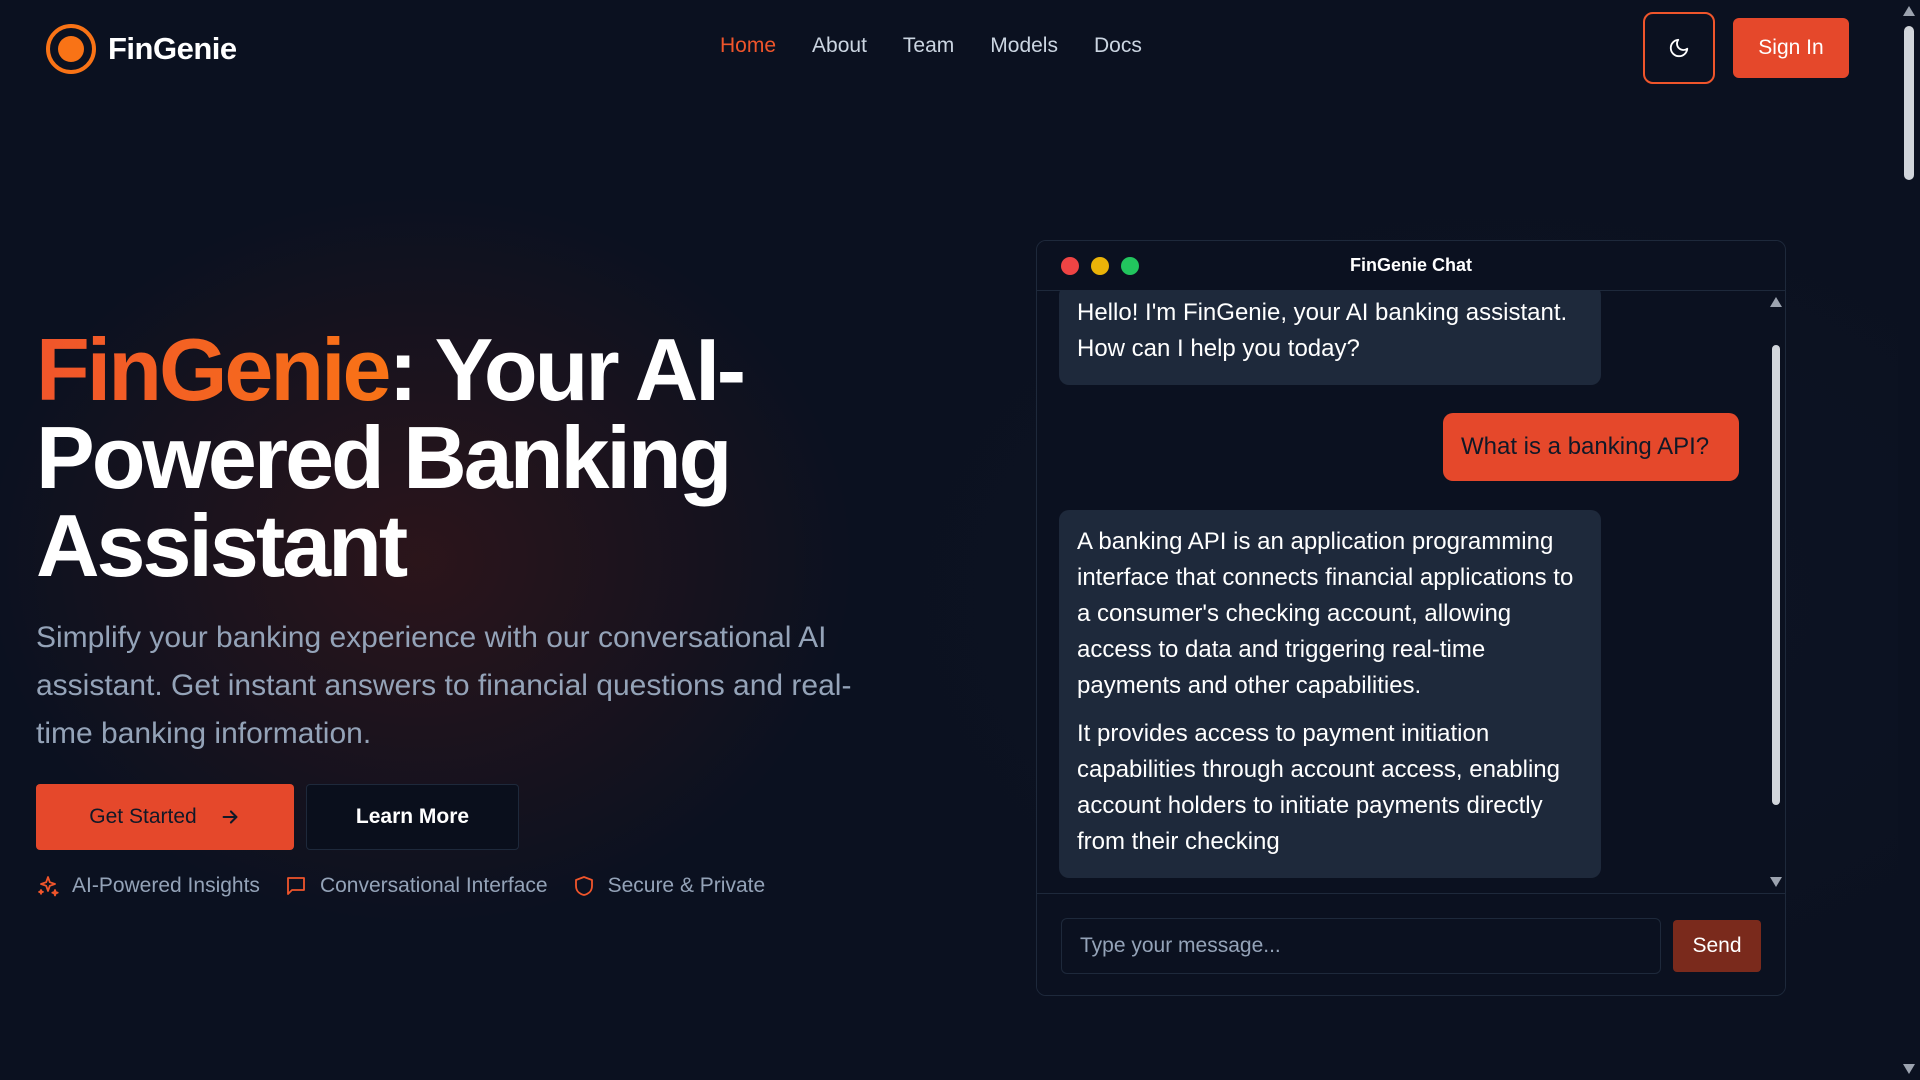  I want to click on chat-composer: Send, so click(1411, 944).